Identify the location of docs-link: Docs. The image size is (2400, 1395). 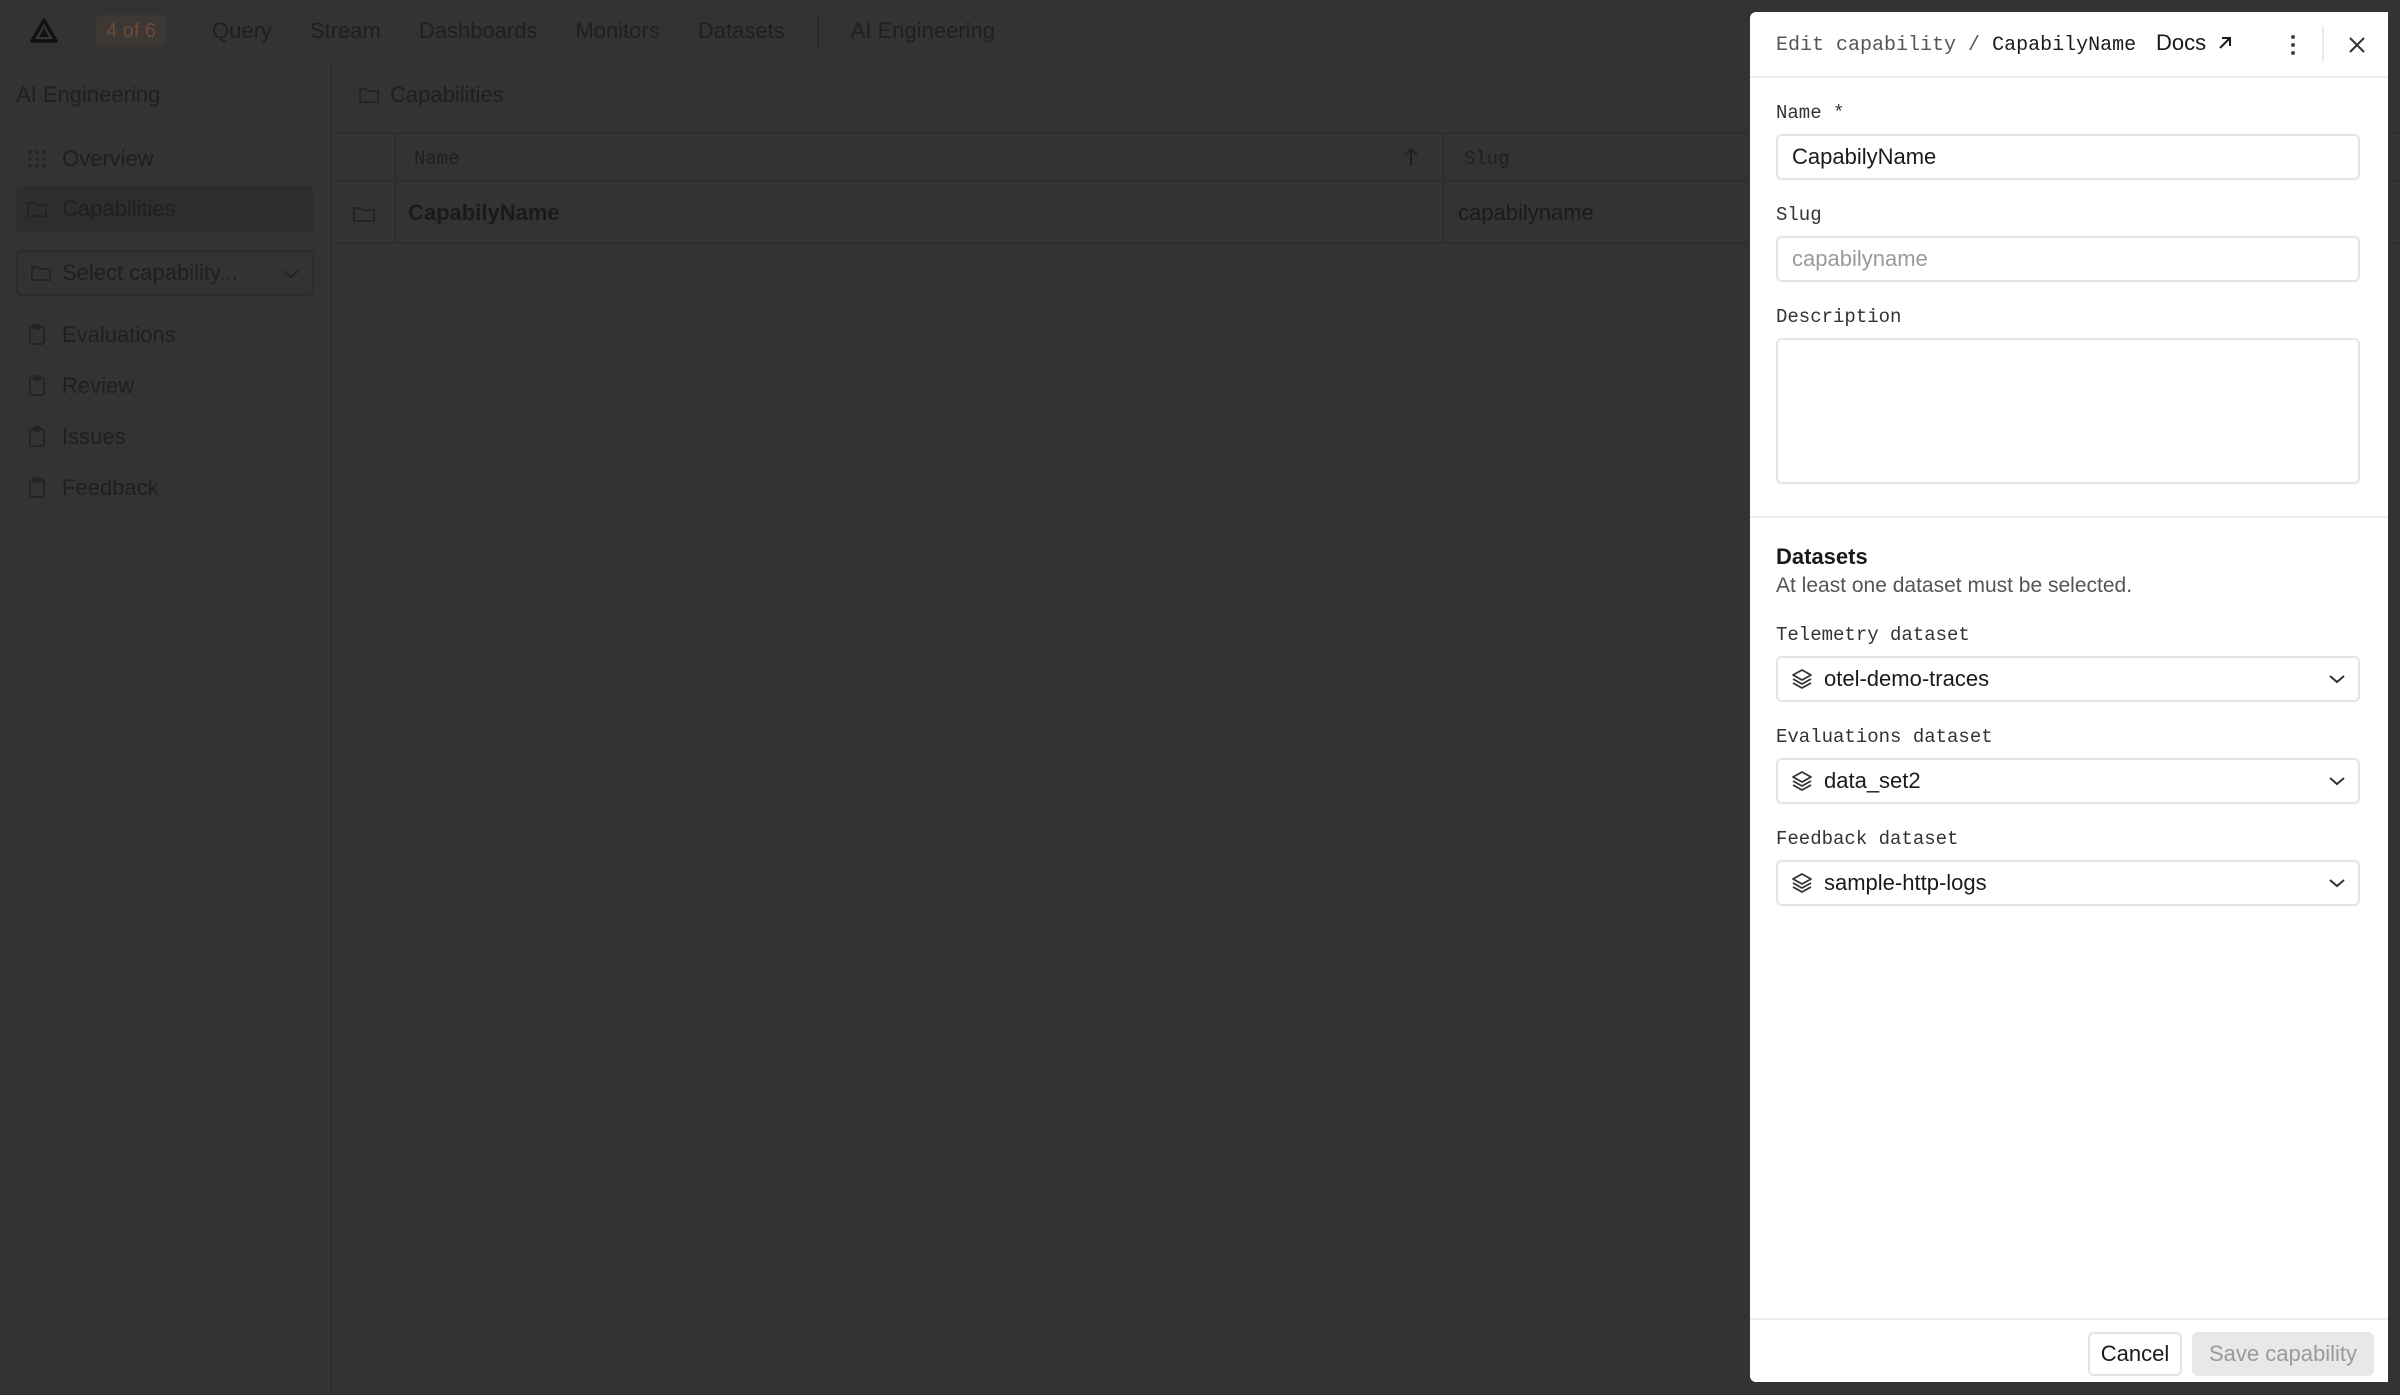
(2195, 43).